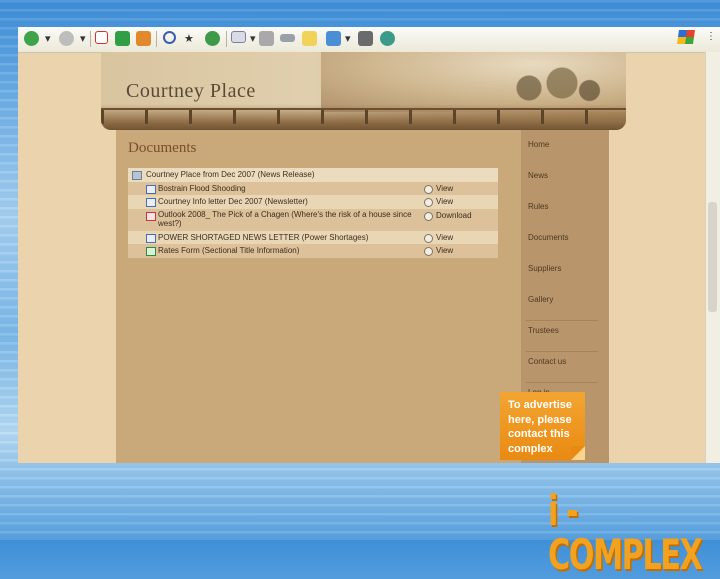 This screenshot has height=579, width=720. Describe the element at coordinates (625, 532) in the screenshot. I see `brand-logo: i - COMPLEX` at that location.